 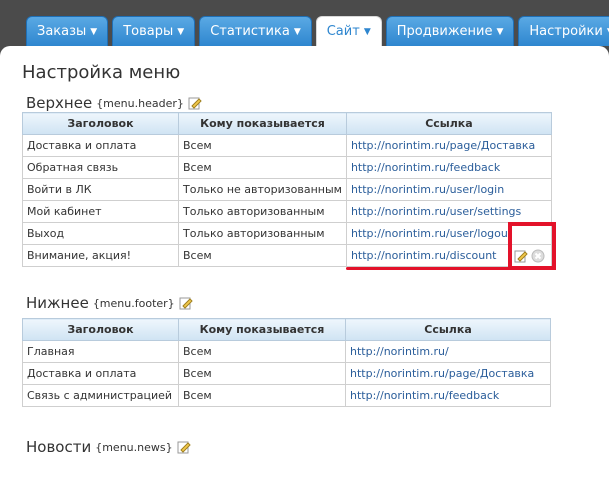 I want to click on row-link: http://norintim.ru/user/login, so click(x=448, y=189).